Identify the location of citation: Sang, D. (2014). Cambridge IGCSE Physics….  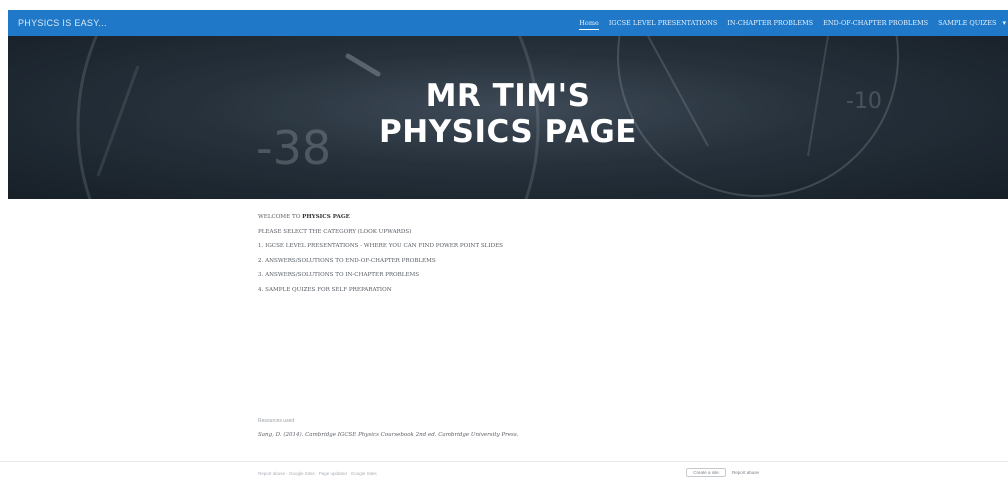
(388, 435).